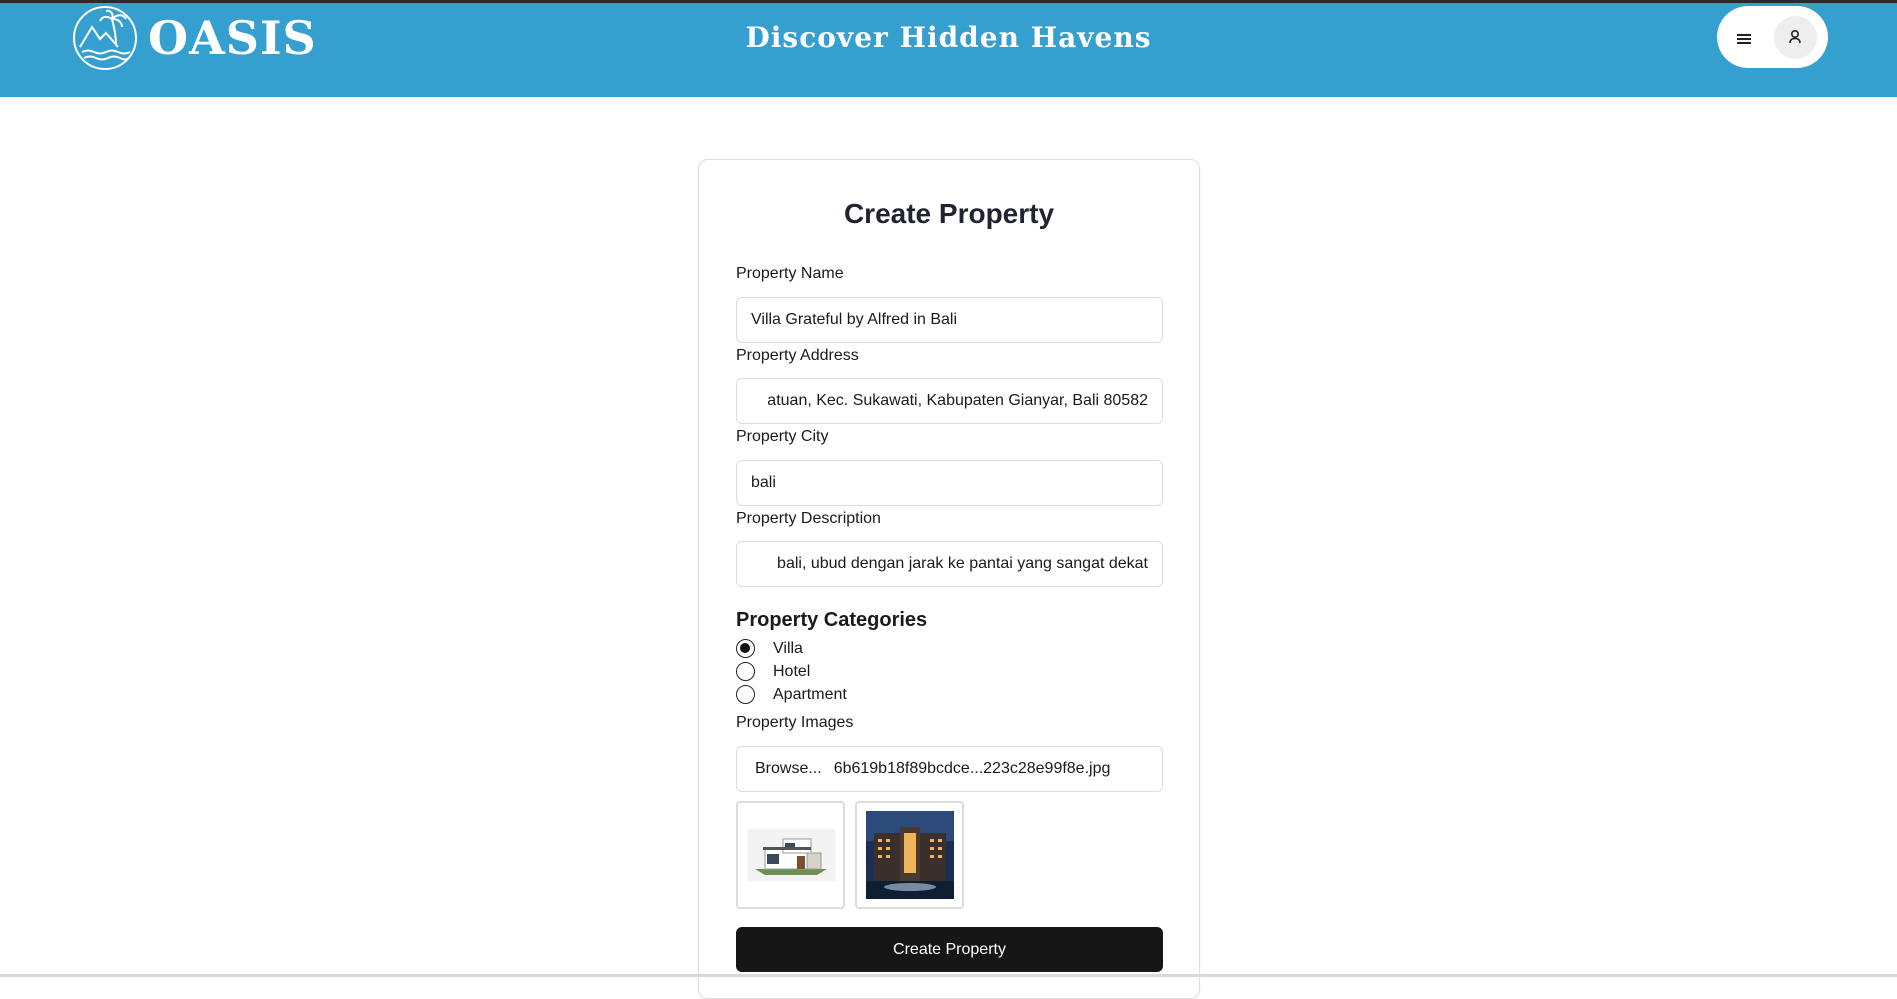 This screenshot has width=1897, height=999. I want to click on site-tagline: Discover Hidden Havens, so click(948, 37).